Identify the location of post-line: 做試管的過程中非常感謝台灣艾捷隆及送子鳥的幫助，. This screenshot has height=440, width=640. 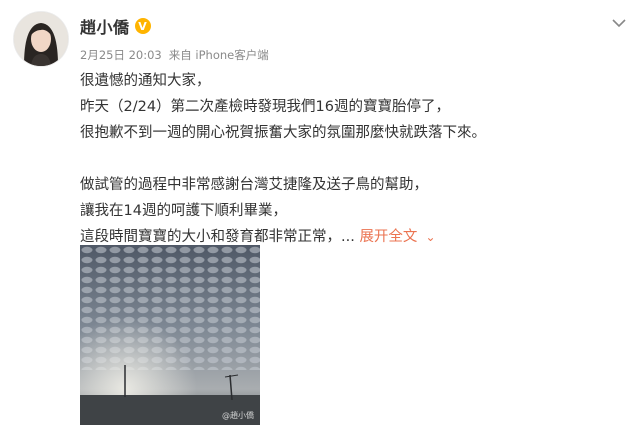
(254, 185).